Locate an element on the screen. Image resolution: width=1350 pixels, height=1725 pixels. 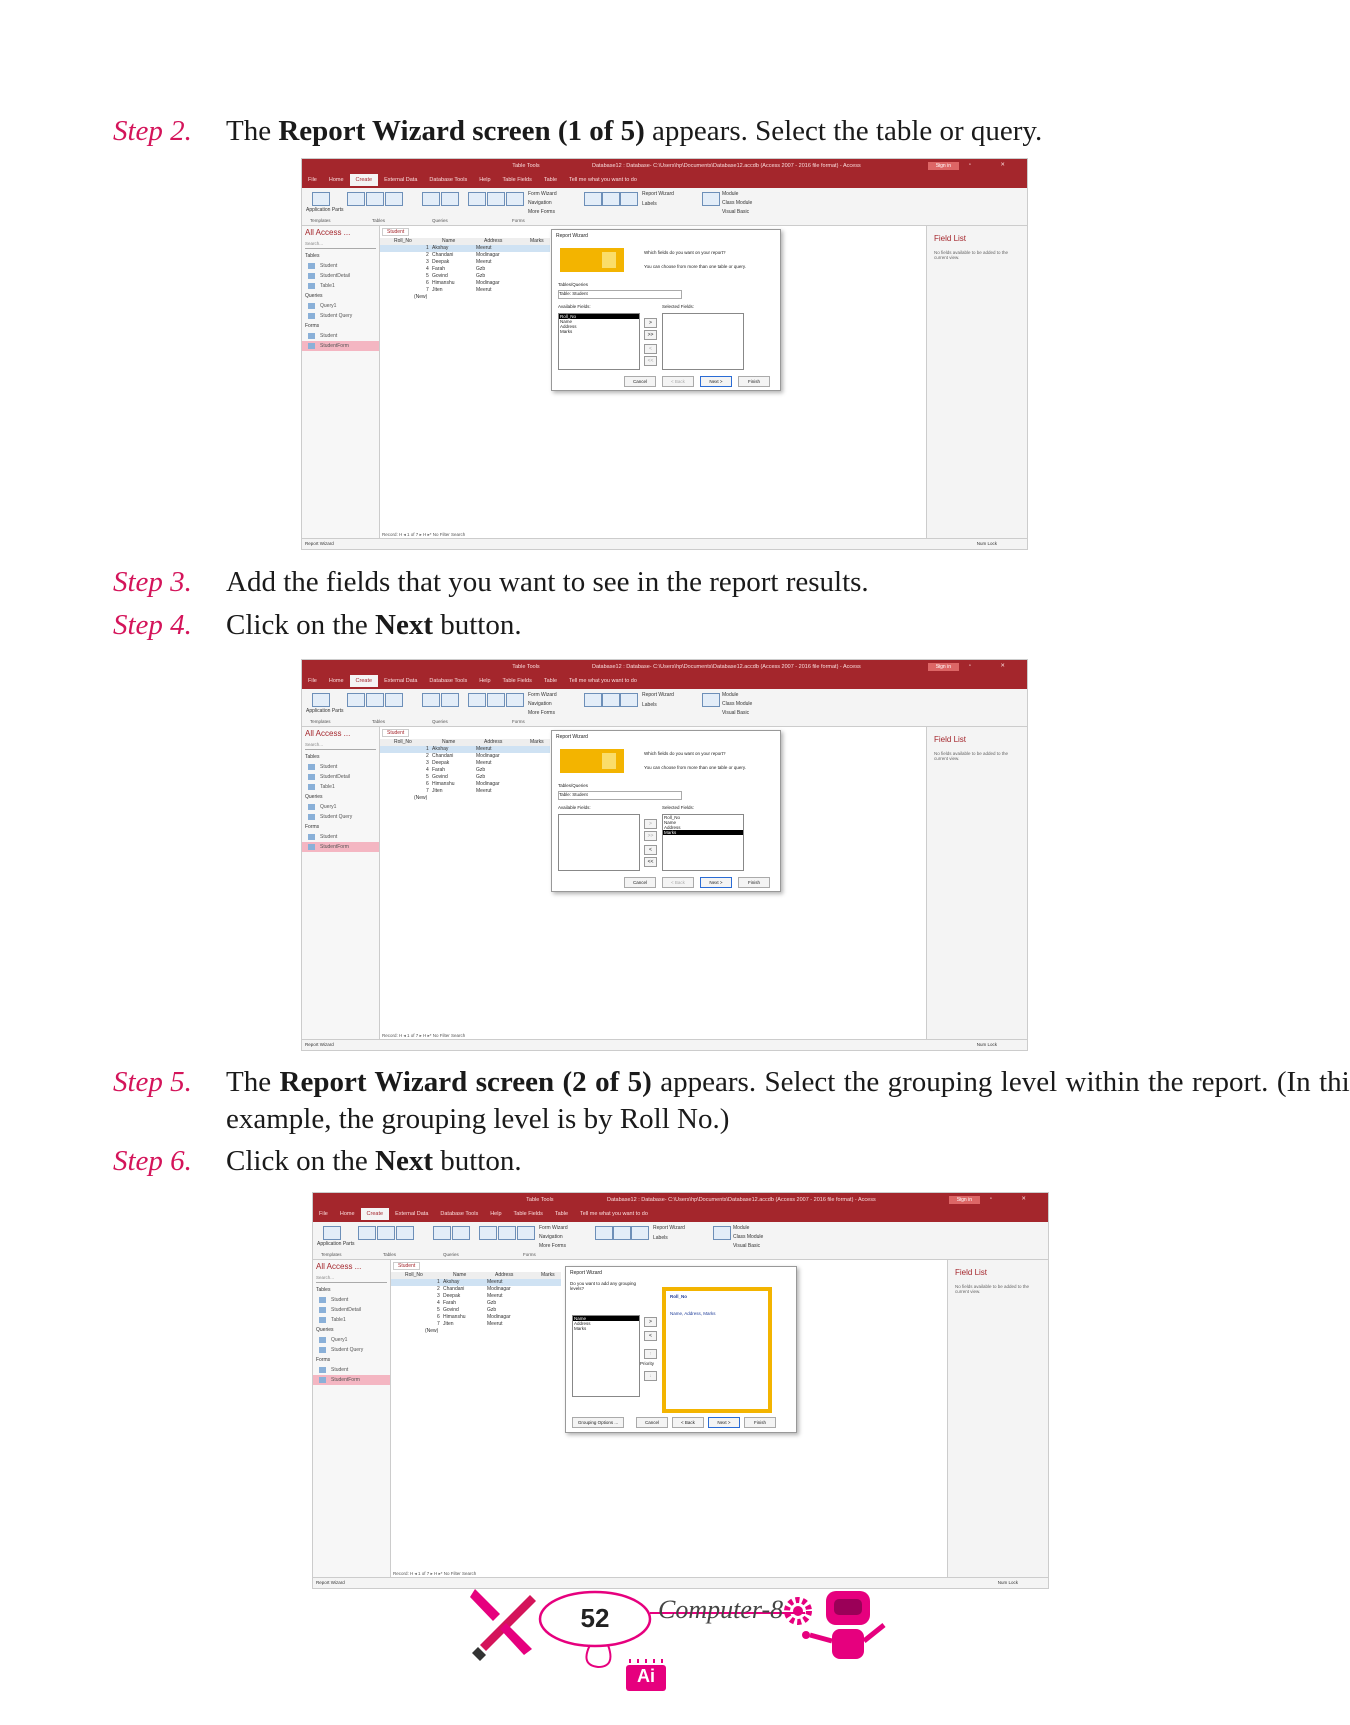
back-button: < Back is located at coordinates (678, 381).